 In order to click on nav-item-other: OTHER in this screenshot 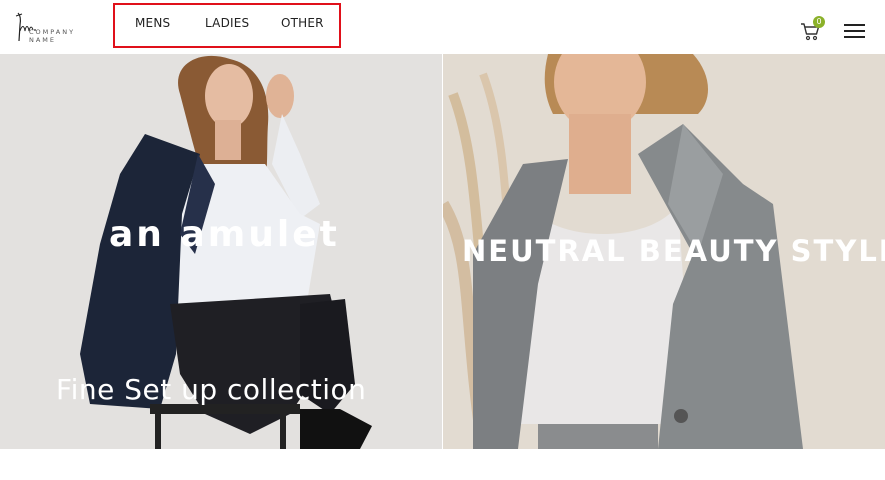, I will do `click(302, 23)`.